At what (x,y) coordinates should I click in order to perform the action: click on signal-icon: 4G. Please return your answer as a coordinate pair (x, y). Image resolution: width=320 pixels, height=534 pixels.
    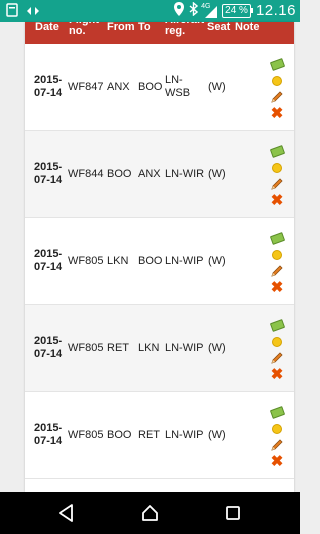
    Looking at the image, I should click on (209, 10).